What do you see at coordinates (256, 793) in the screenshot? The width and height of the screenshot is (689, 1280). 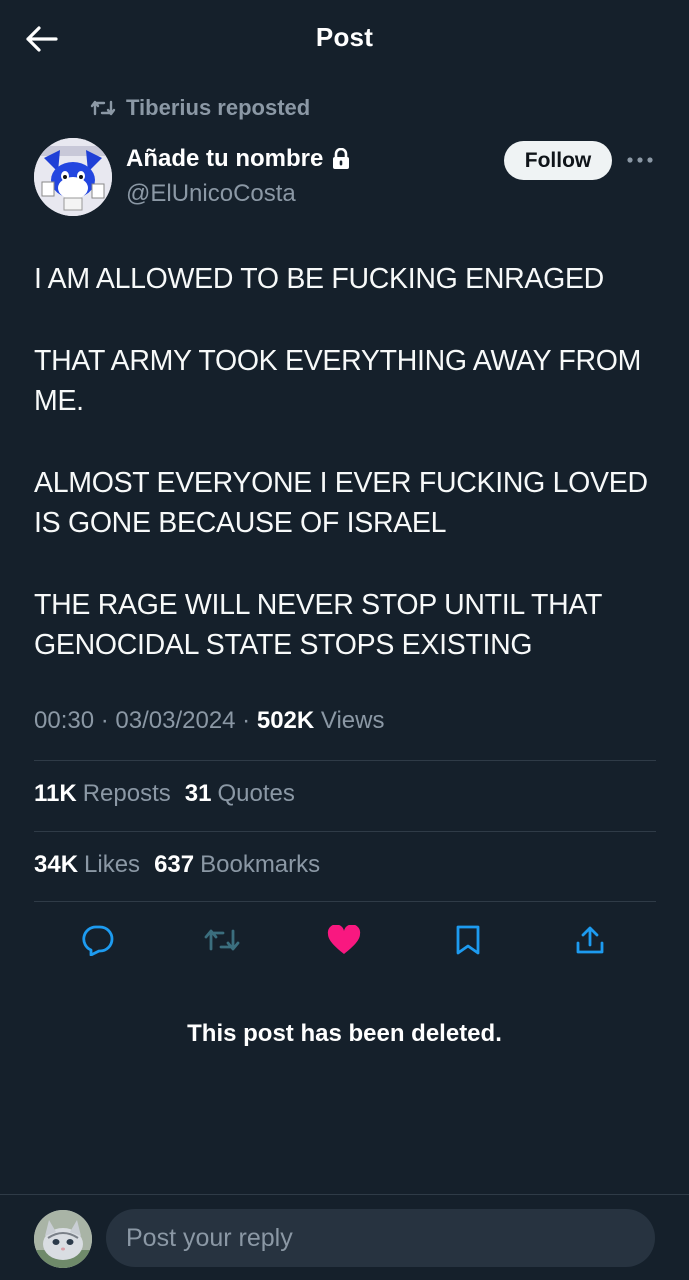 I see `quotes-label: Quotes` at bounding box center [256, 793].